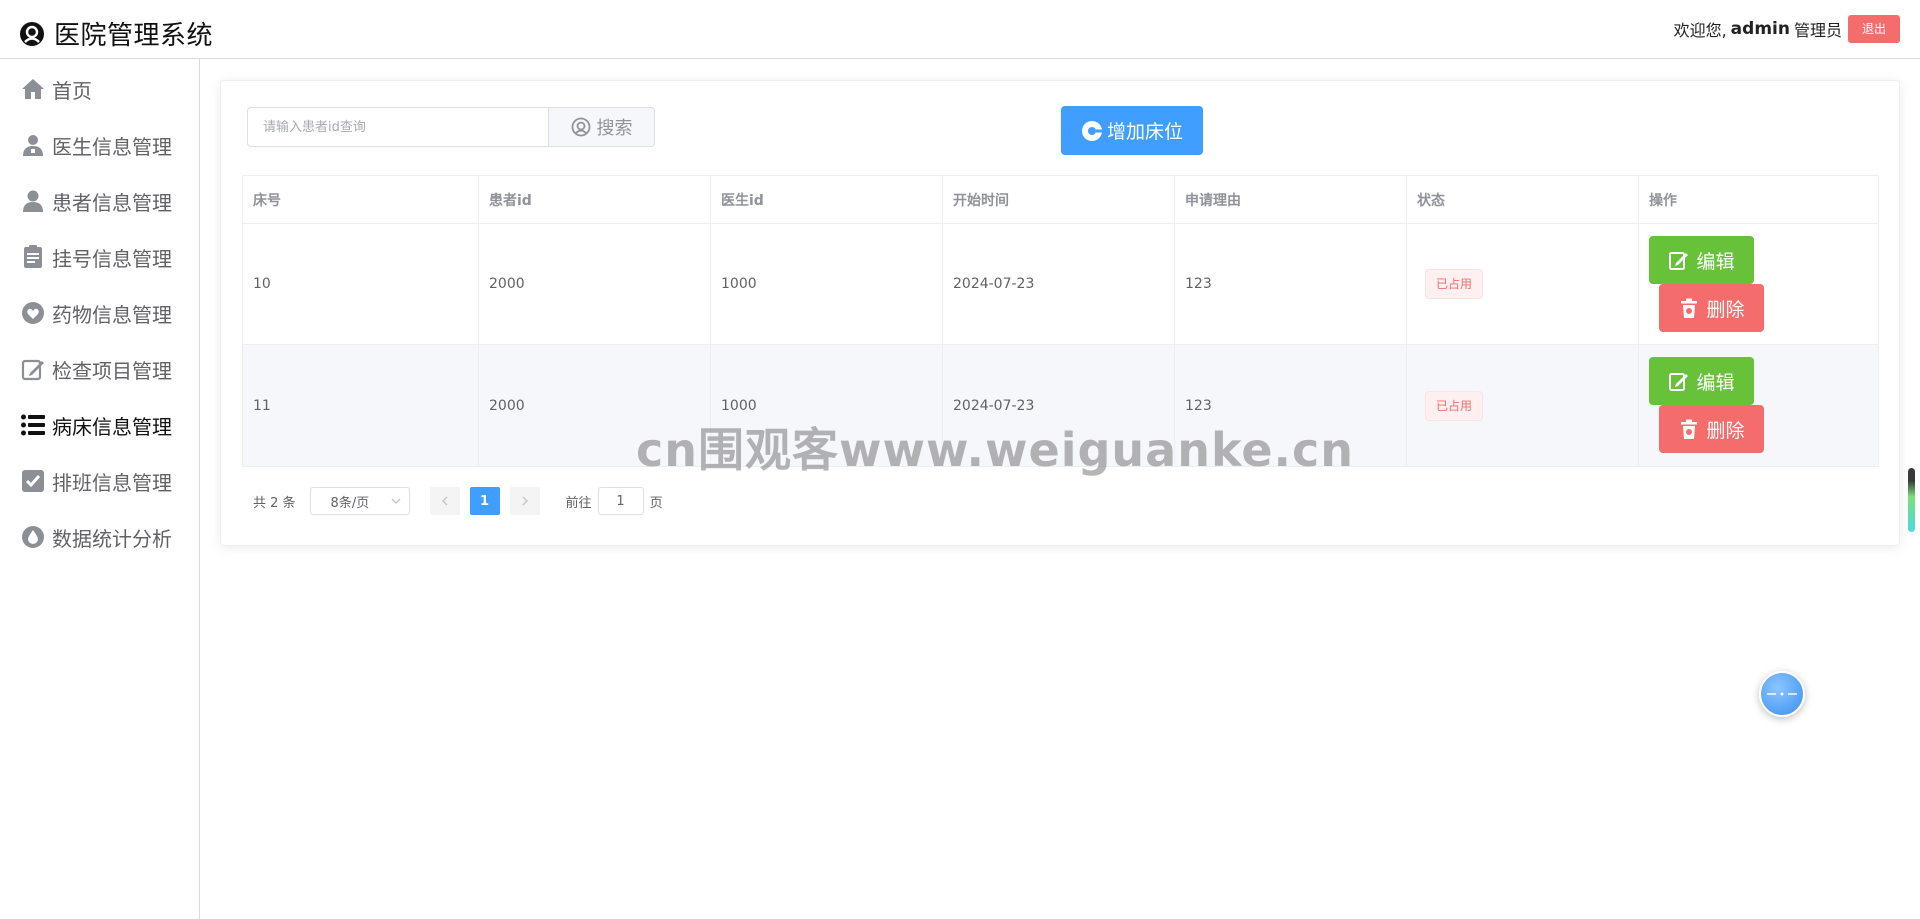  I want to click on add-bed-button: 增加床位, so click(1132, 130).